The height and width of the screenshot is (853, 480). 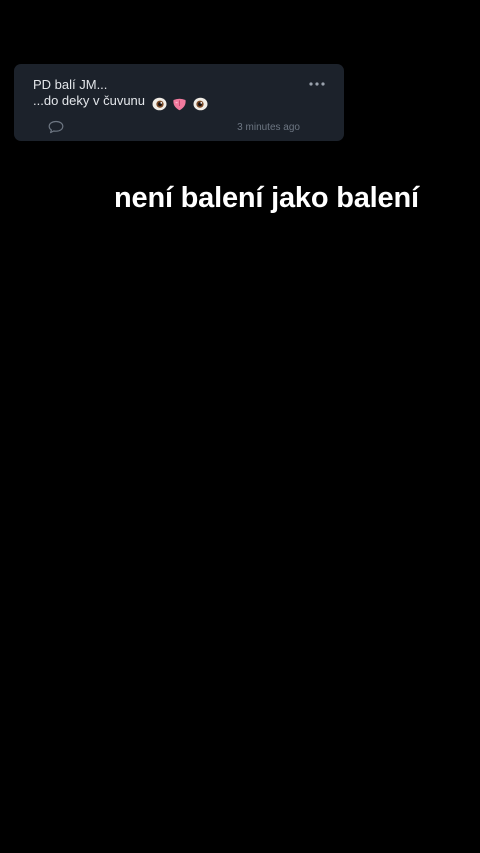 I want to click on emoji-row, so click(x=181, y=103).